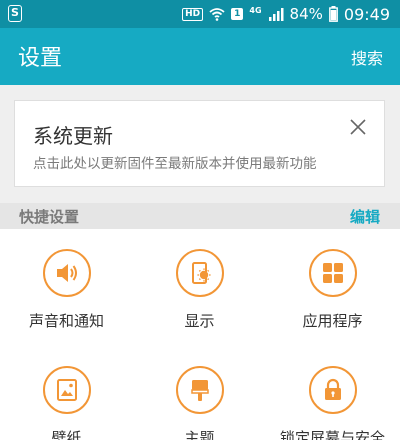 Image resolution: width=400 pixels, height=440 pixels. I want to click on quick-setting-label: 壁纸, so click(66, 434).